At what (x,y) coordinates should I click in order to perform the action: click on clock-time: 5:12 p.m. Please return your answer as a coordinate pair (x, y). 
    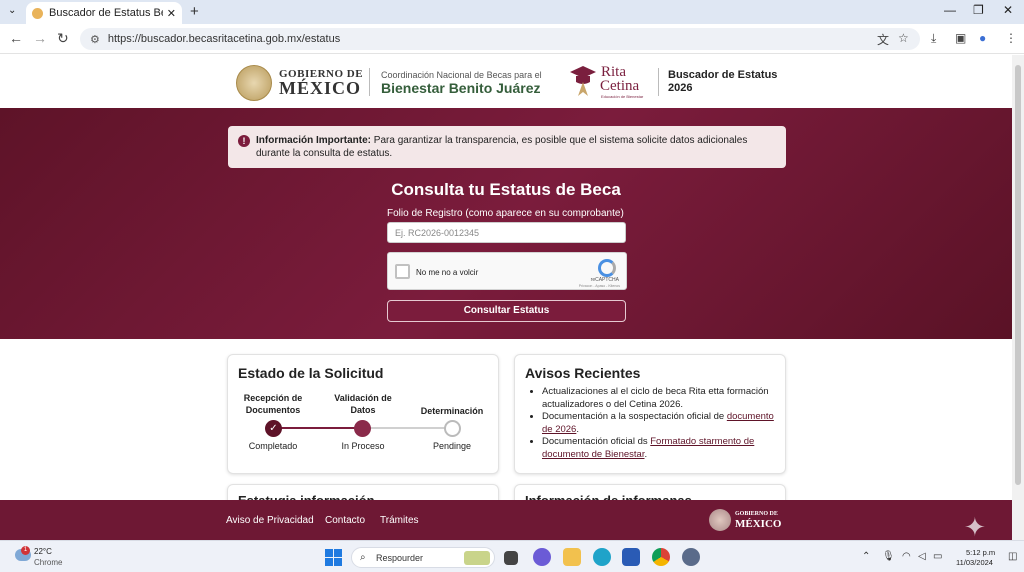
    Looking at the image, I should click on (980, 552).